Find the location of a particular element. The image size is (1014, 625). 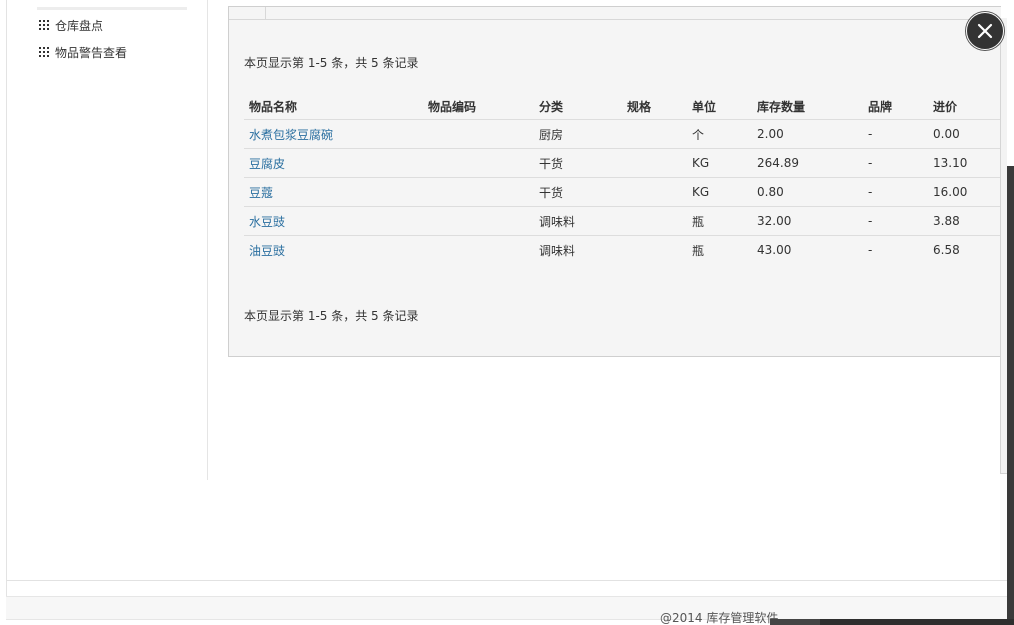

footer-copyright: @2014 库存管理软件 is located at coordinates (719, 618).